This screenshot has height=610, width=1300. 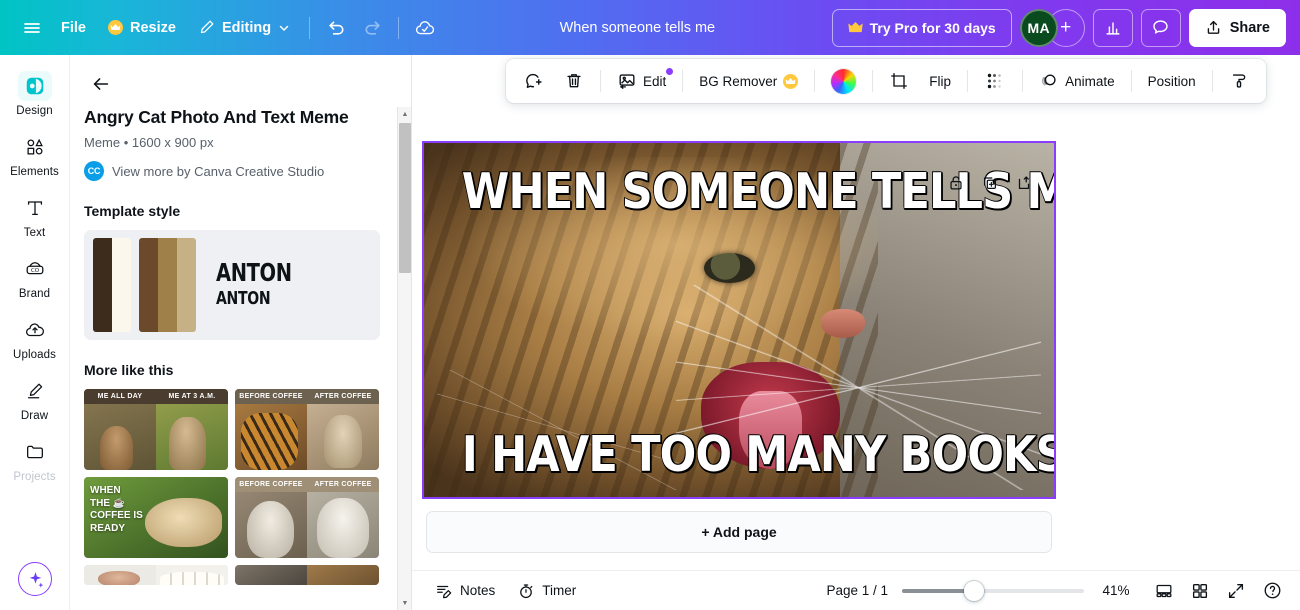 I want to click on template-style-heading: Template style, so click(x=132, y=211).